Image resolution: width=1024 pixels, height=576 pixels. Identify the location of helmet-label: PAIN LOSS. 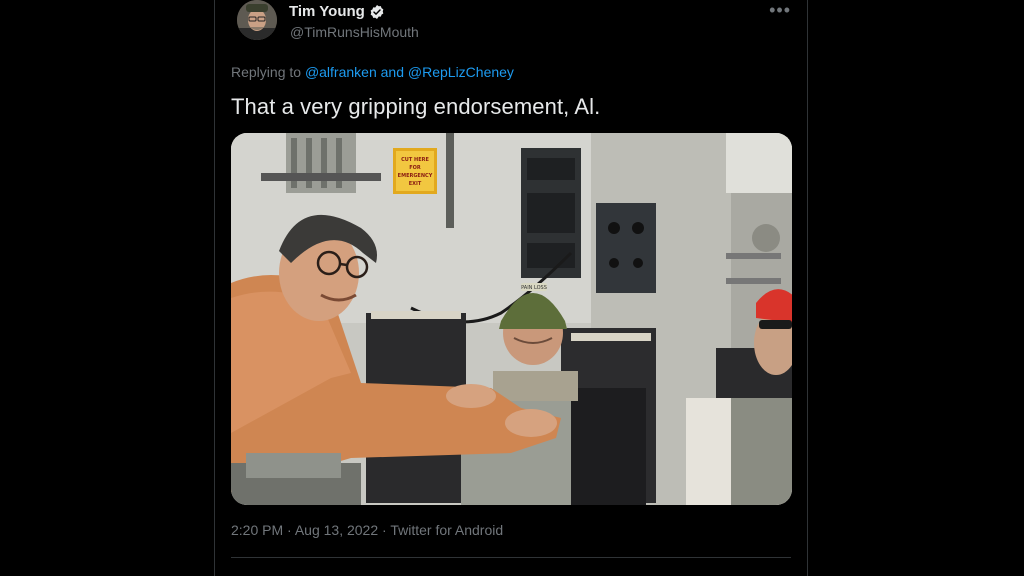
(534, 288).